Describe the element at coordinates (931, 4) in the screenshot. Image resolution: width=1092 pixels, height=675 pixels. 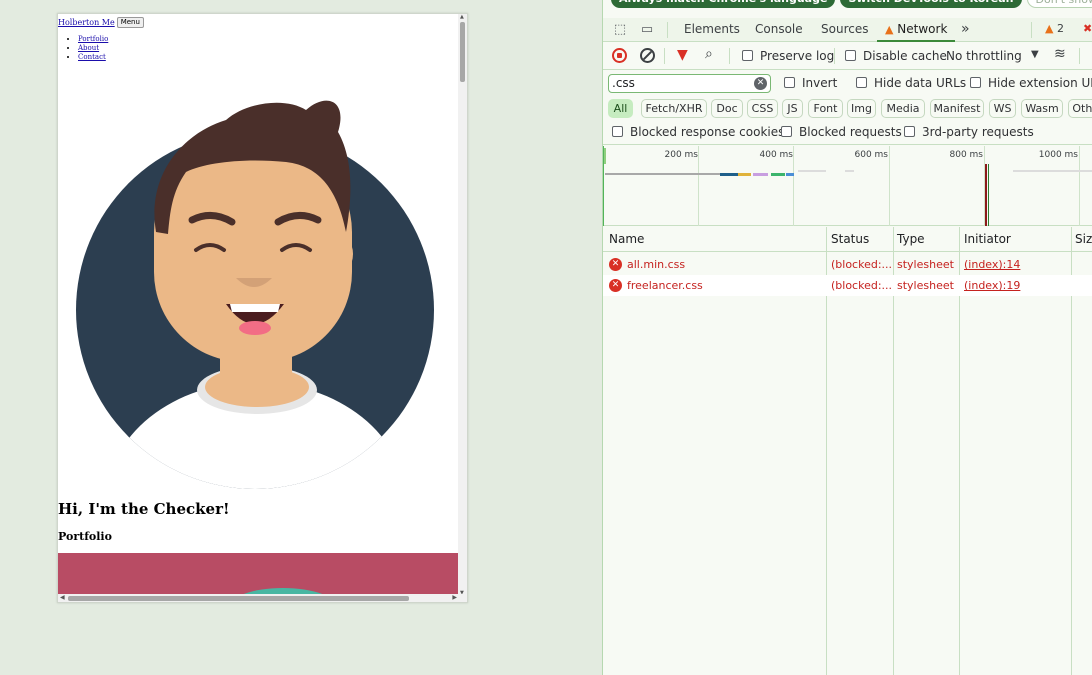
I see `infobar-button: Switch DevTools to Korean` at that location.